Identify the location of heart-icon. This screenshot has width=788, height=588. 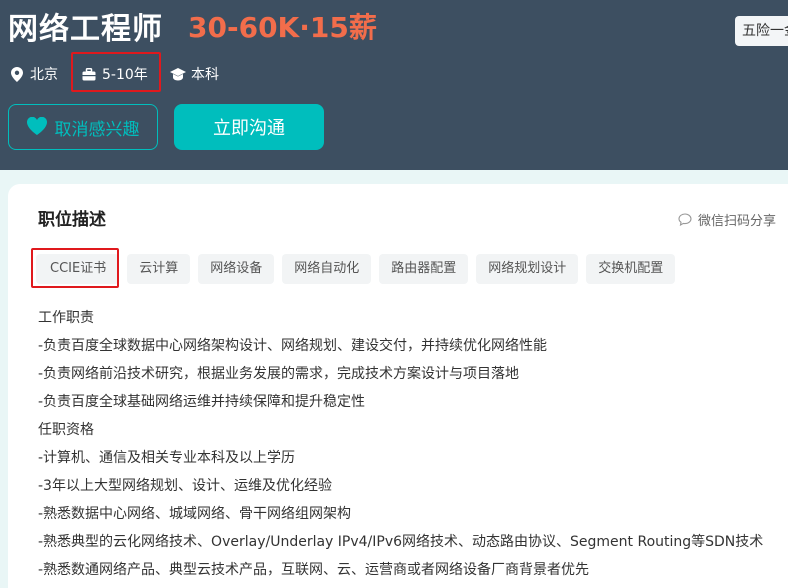
(36, 127).